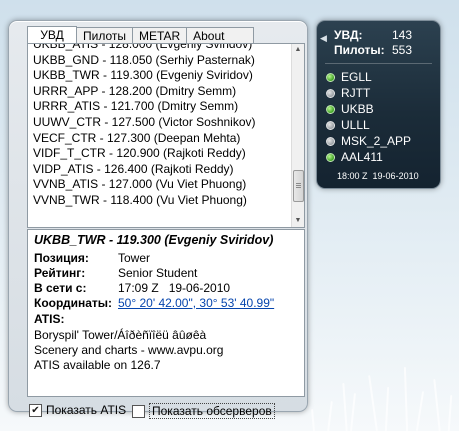  Describe the element at coordinates (159, 185) in the screenshot. I see `controller-list-item: VVNB_ATIS - 127.000 (Vu Viet Phuong)` at that location.